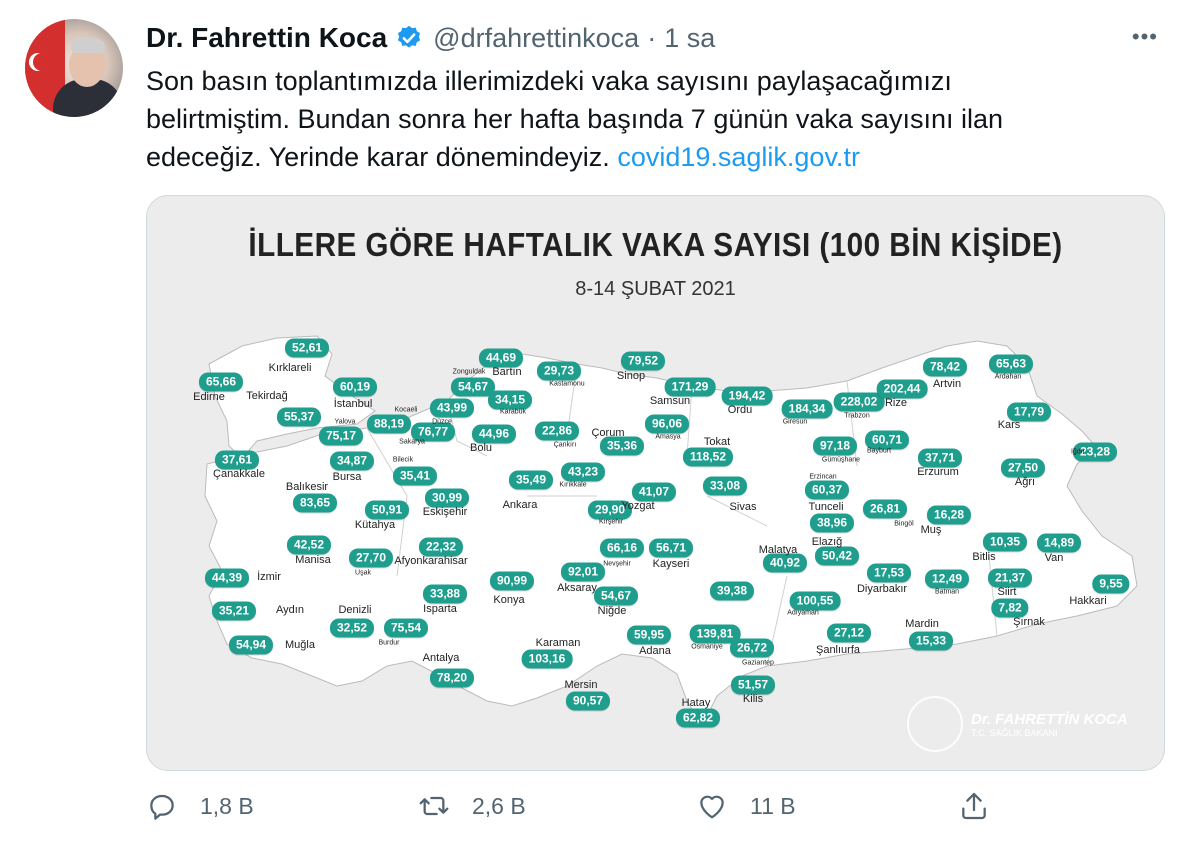 The image size is (1186, 842). What do you see at coordinates (371, 558) in the screenshot?
I see `province-value-usak: 27,70` at bounding box center [371, 558].